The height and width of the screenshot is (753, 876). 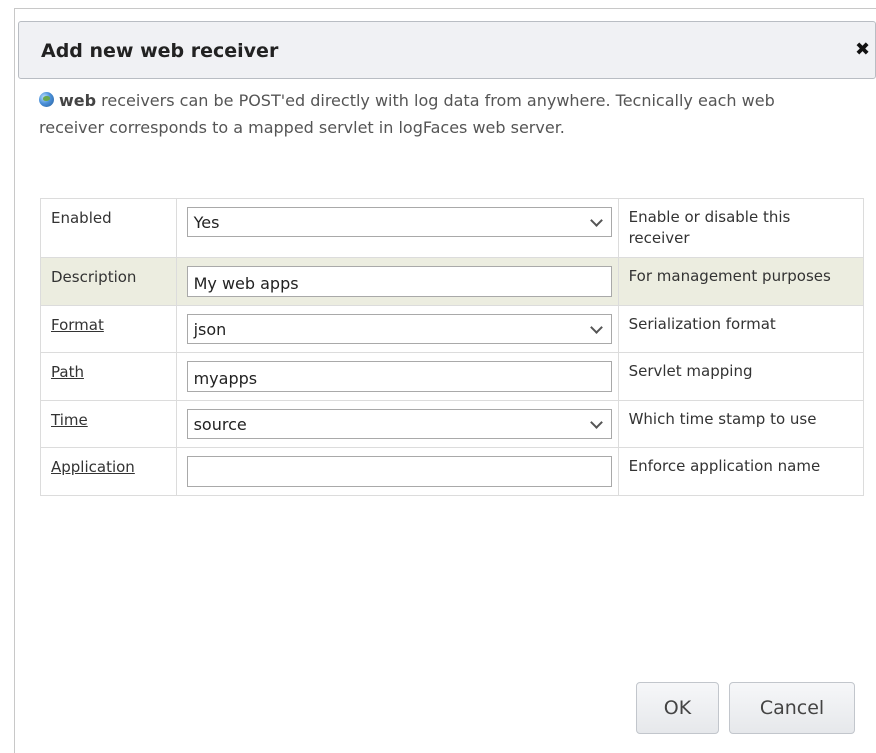 I want to click on format-select-value: json, so click(x=210, y=329).